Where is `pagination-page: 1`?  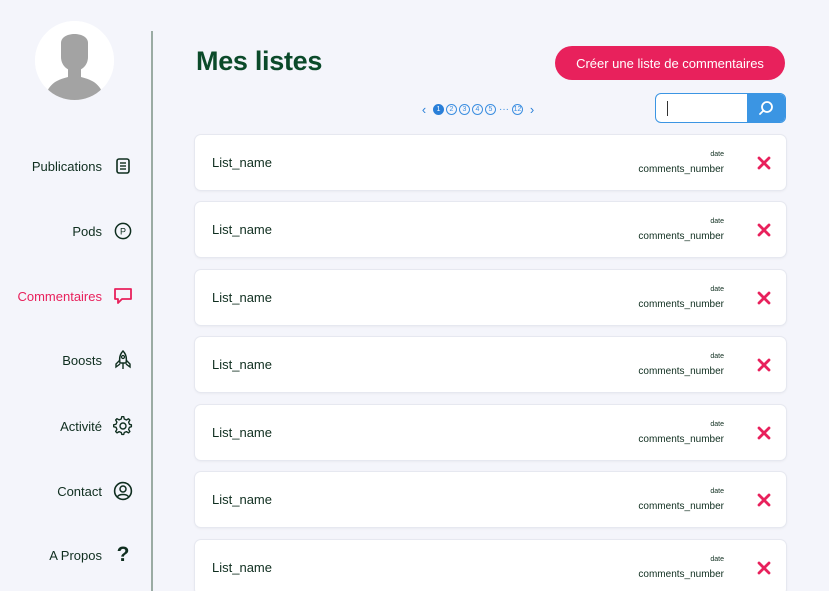
pagination-page: 1 is located at coordinates (438, 109).